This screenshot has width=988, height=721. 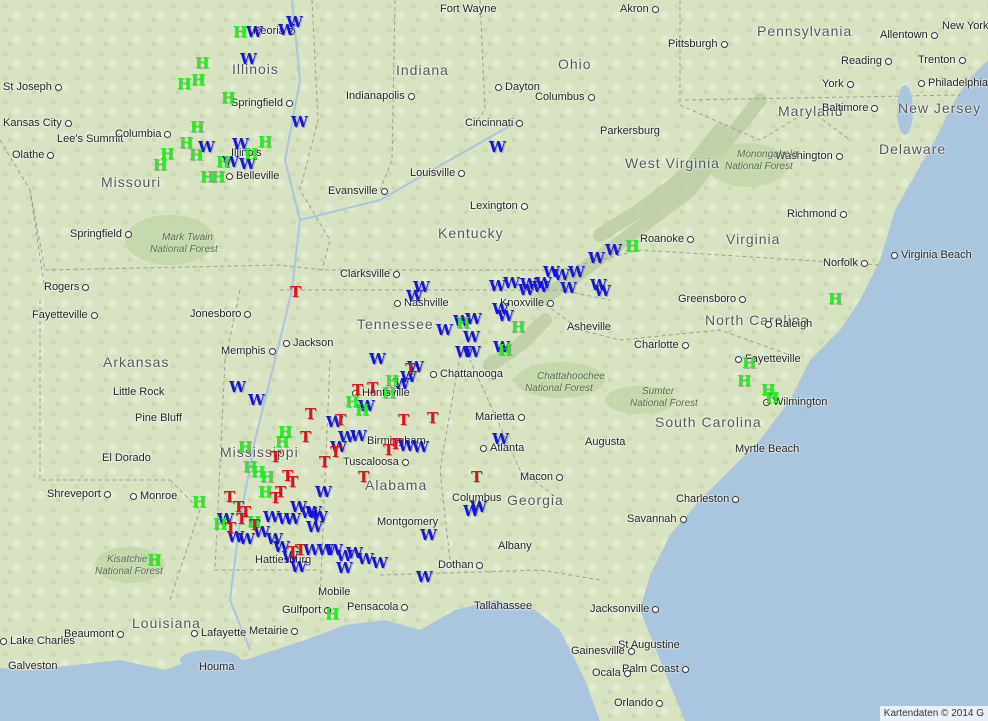 What do you see at coordinates (639, 9) in the screenshot?
I see `city-label: Akron` at bounding box center [639, 9].